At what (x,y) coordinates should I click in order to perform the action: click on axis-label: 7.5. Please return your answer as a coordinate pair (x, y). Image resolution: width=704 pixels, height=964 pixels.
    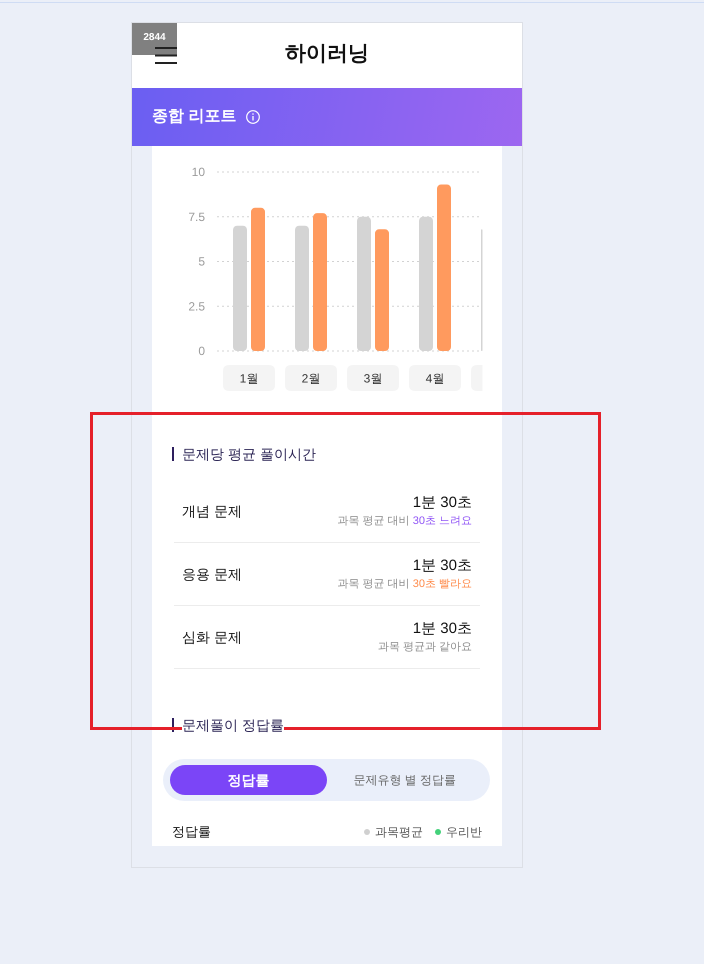
    Looking at the image, I should click on (196, 217).